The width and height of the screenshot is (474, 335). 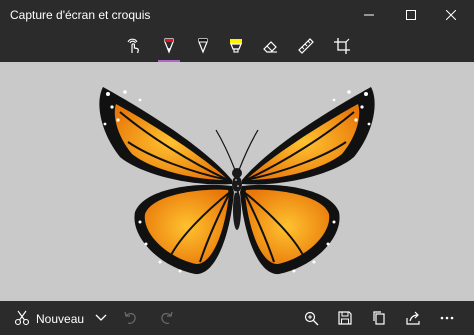 I want to click on share-icon, so click(x=413, y=318).